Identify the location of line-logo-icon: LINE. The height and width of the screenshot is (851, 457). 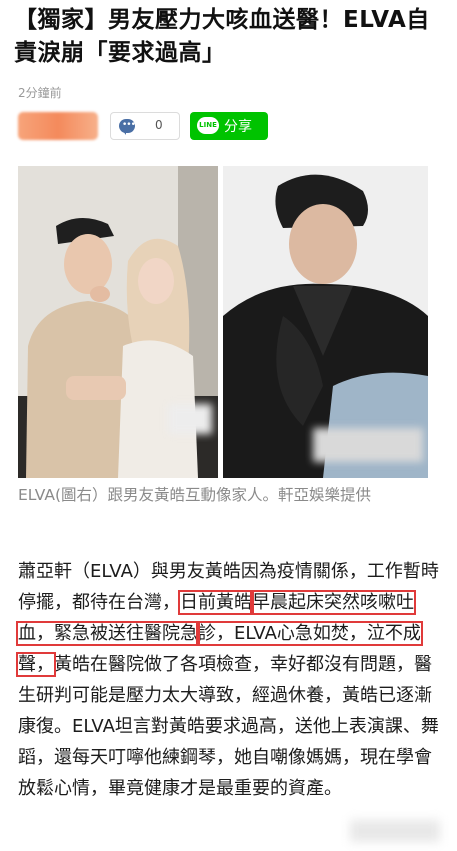
(208, 125).